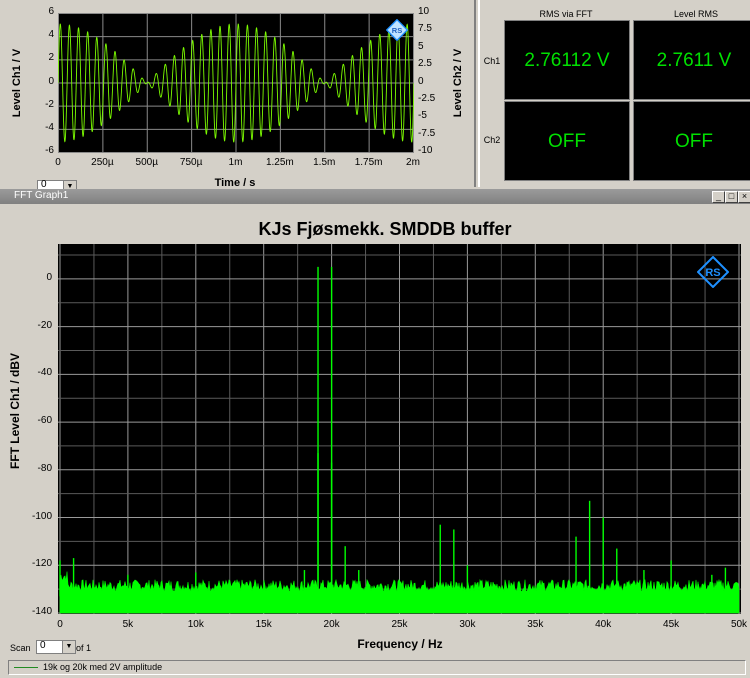 This screenshot has width=750, height=678. I want to click on fft-scan-label: Scan, so click(20, 648).